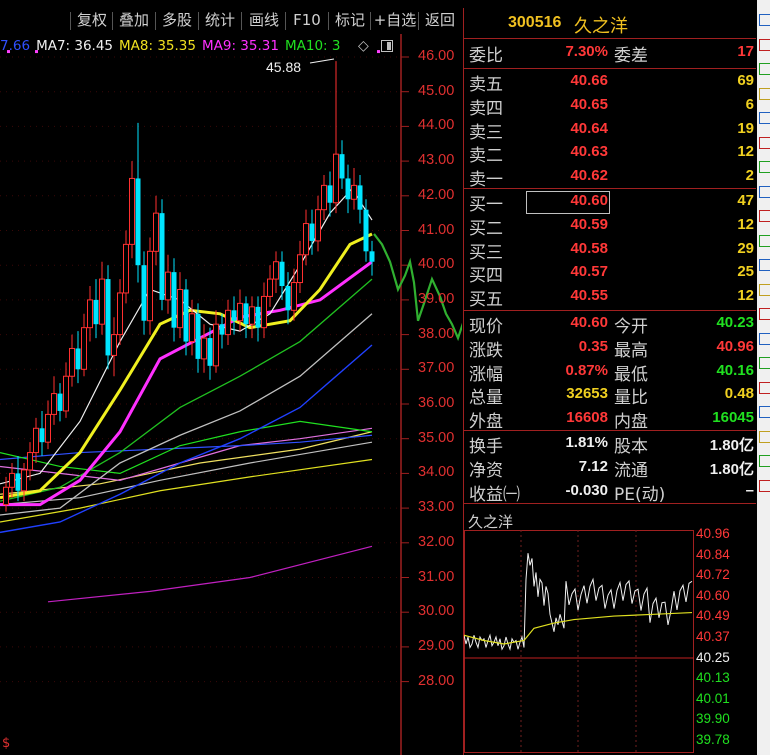 The image size is (770, 755). Describe the element at coordinates (631, 350) in the screenshot. I see `quote-label: 最高` at that location.